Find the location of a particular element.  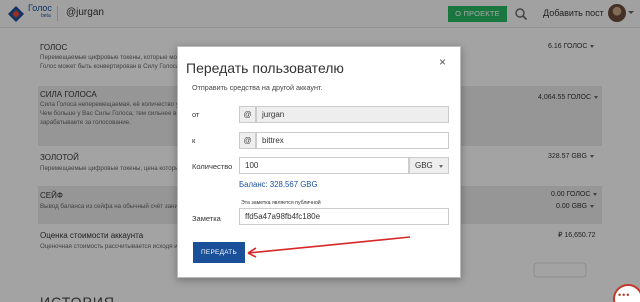

amount-field: 100 is located at coordinates (324, 165).